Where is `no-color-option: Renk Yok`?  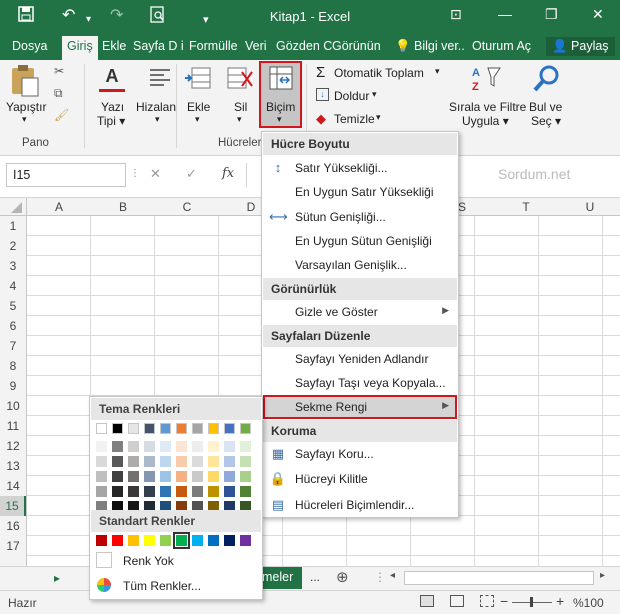 no-color-option: Renk Yok is located at coordinates (148, 561).